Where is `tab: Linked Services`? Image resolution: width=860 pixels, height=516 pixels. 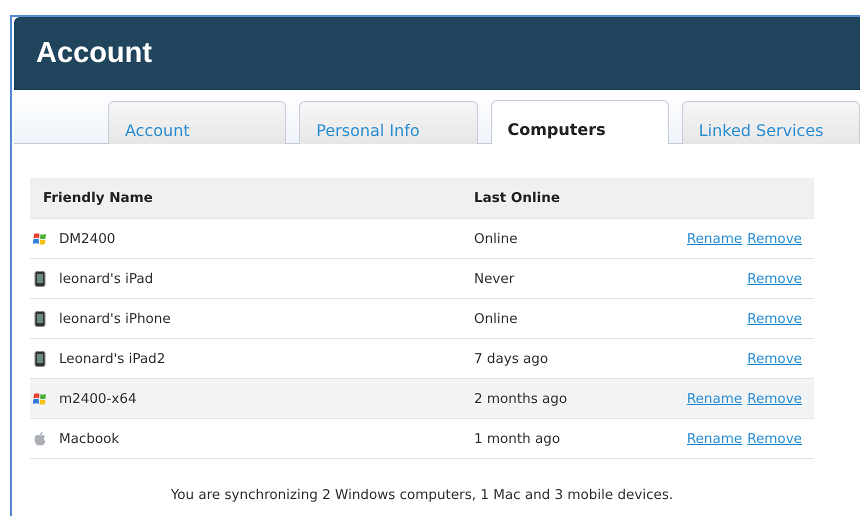
tab: Linked Services is located at coordinates (771, 122).